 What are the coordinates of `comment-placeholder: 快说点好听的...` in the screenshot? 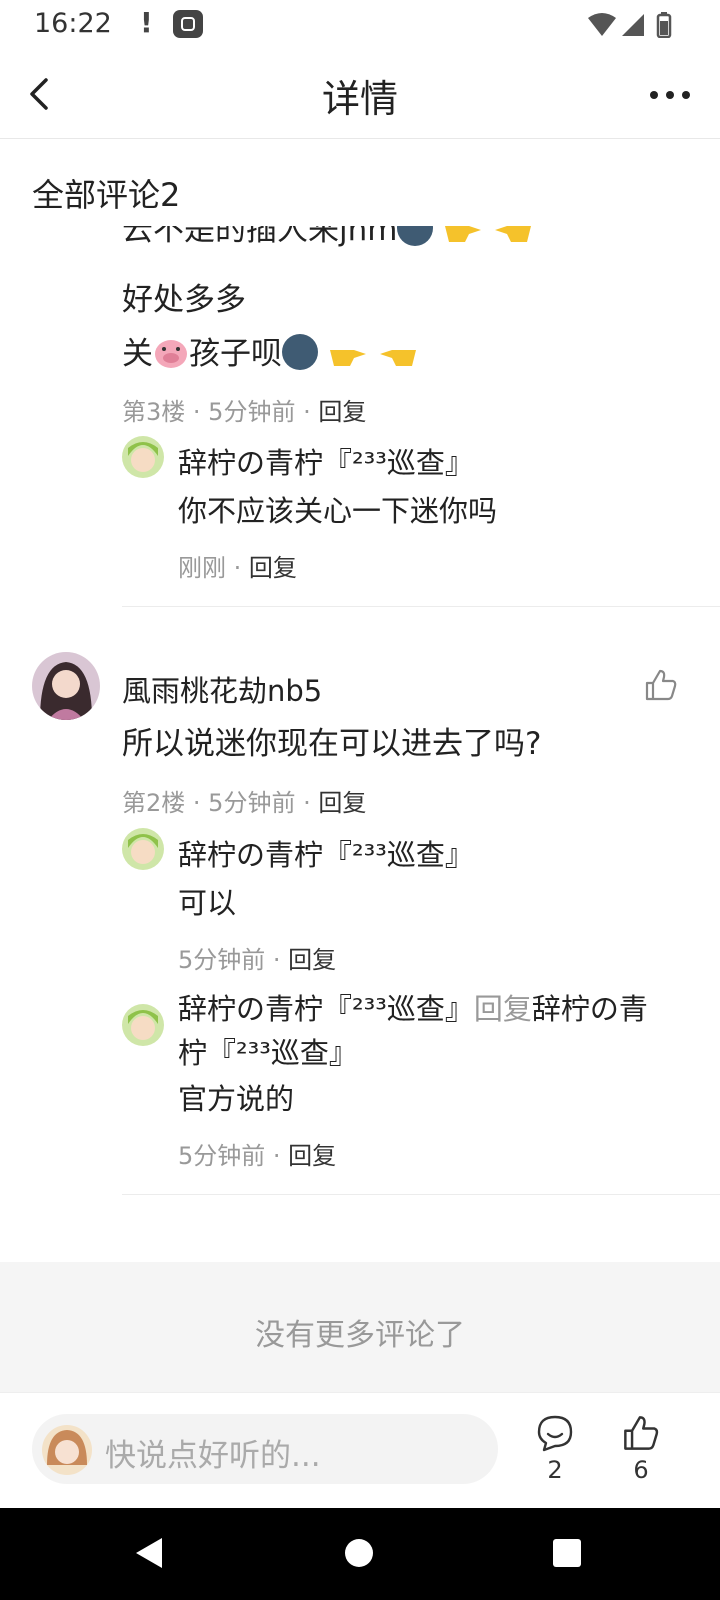 It's located at (213, 1452).